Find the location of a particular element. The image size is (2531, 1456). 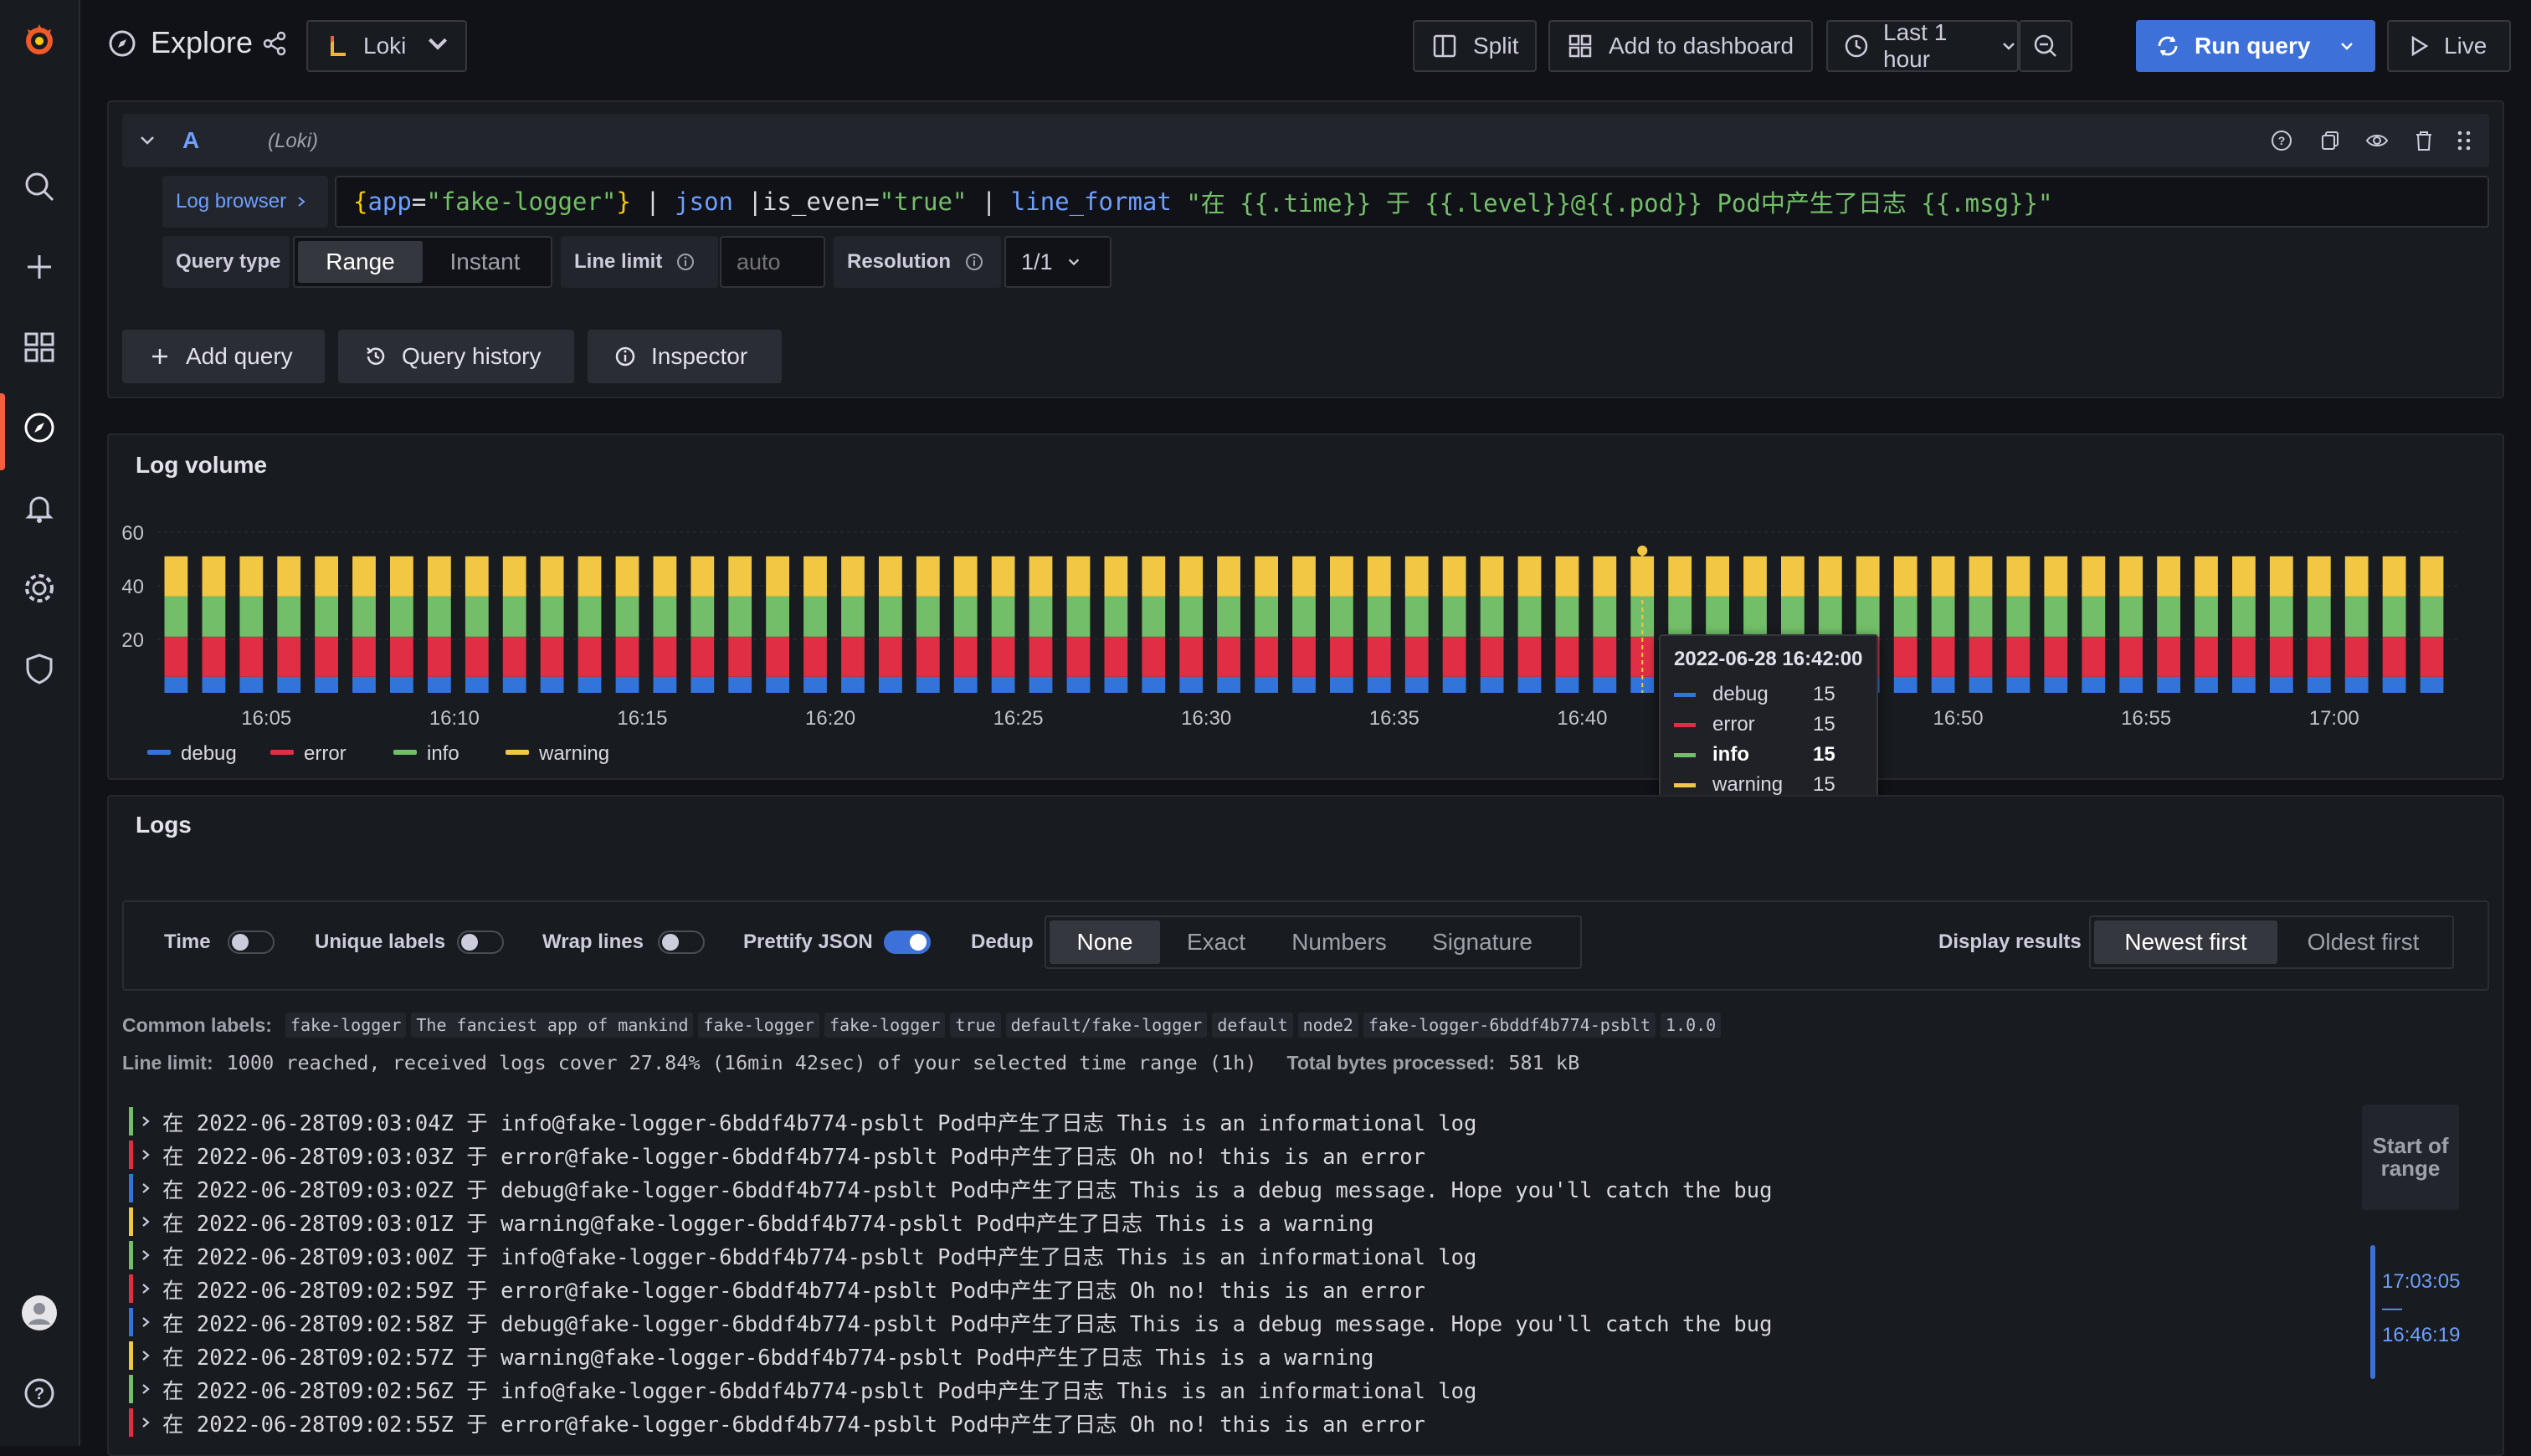

split-button: Split is located at coordinates (1475, 46).